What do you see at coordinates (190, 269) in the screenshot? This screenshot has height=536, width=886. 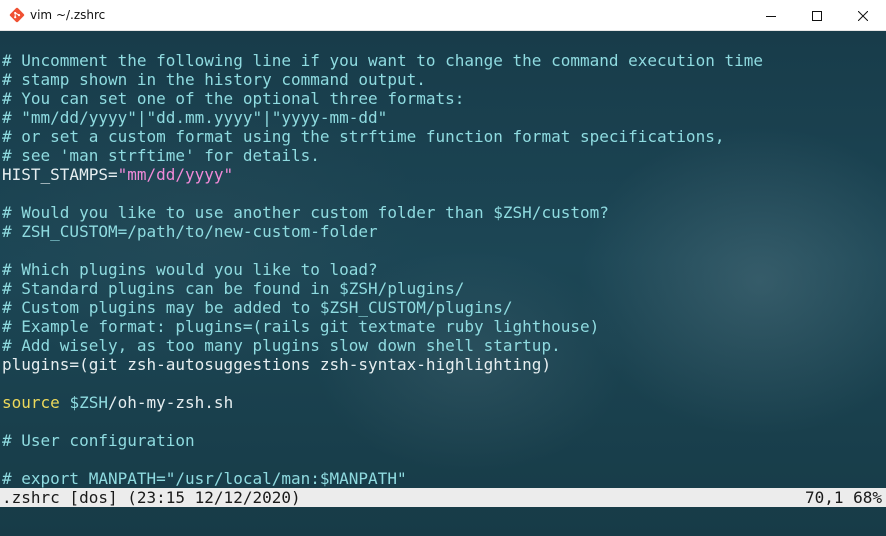 I see `code-token-comment: # Which plugins would you like to load?` at bounding box center [190, 269].